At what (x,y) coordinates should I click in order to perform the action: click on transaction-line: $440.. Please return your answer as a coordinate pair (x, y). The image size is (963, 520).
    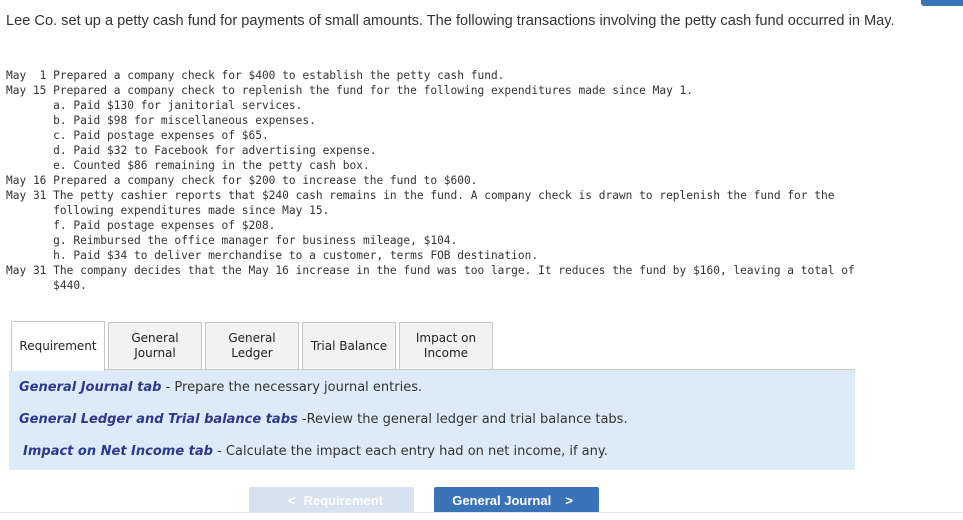
    Looking at the image, I should click on (46, 285).